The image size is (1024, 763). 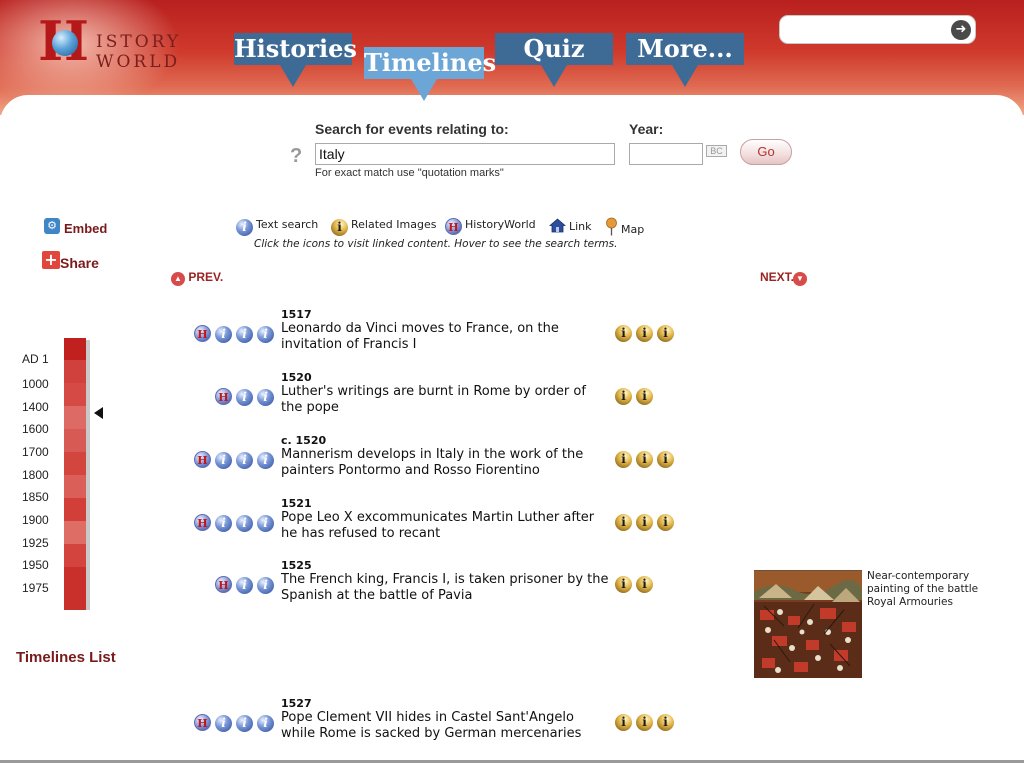 What do you see at coordinates (296, 156) in the screenshot?
I see `help-icon: ?` at bounding box center [296, 156].